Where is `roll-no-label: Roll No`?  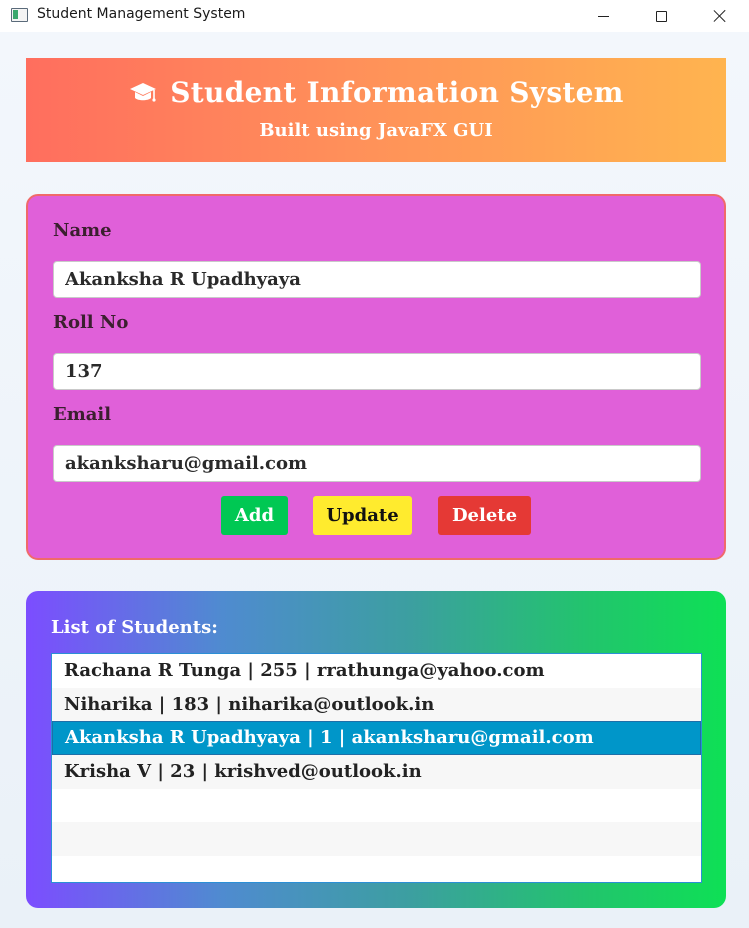 roll-no-label: Roll No is located at coordinates (91, 322).